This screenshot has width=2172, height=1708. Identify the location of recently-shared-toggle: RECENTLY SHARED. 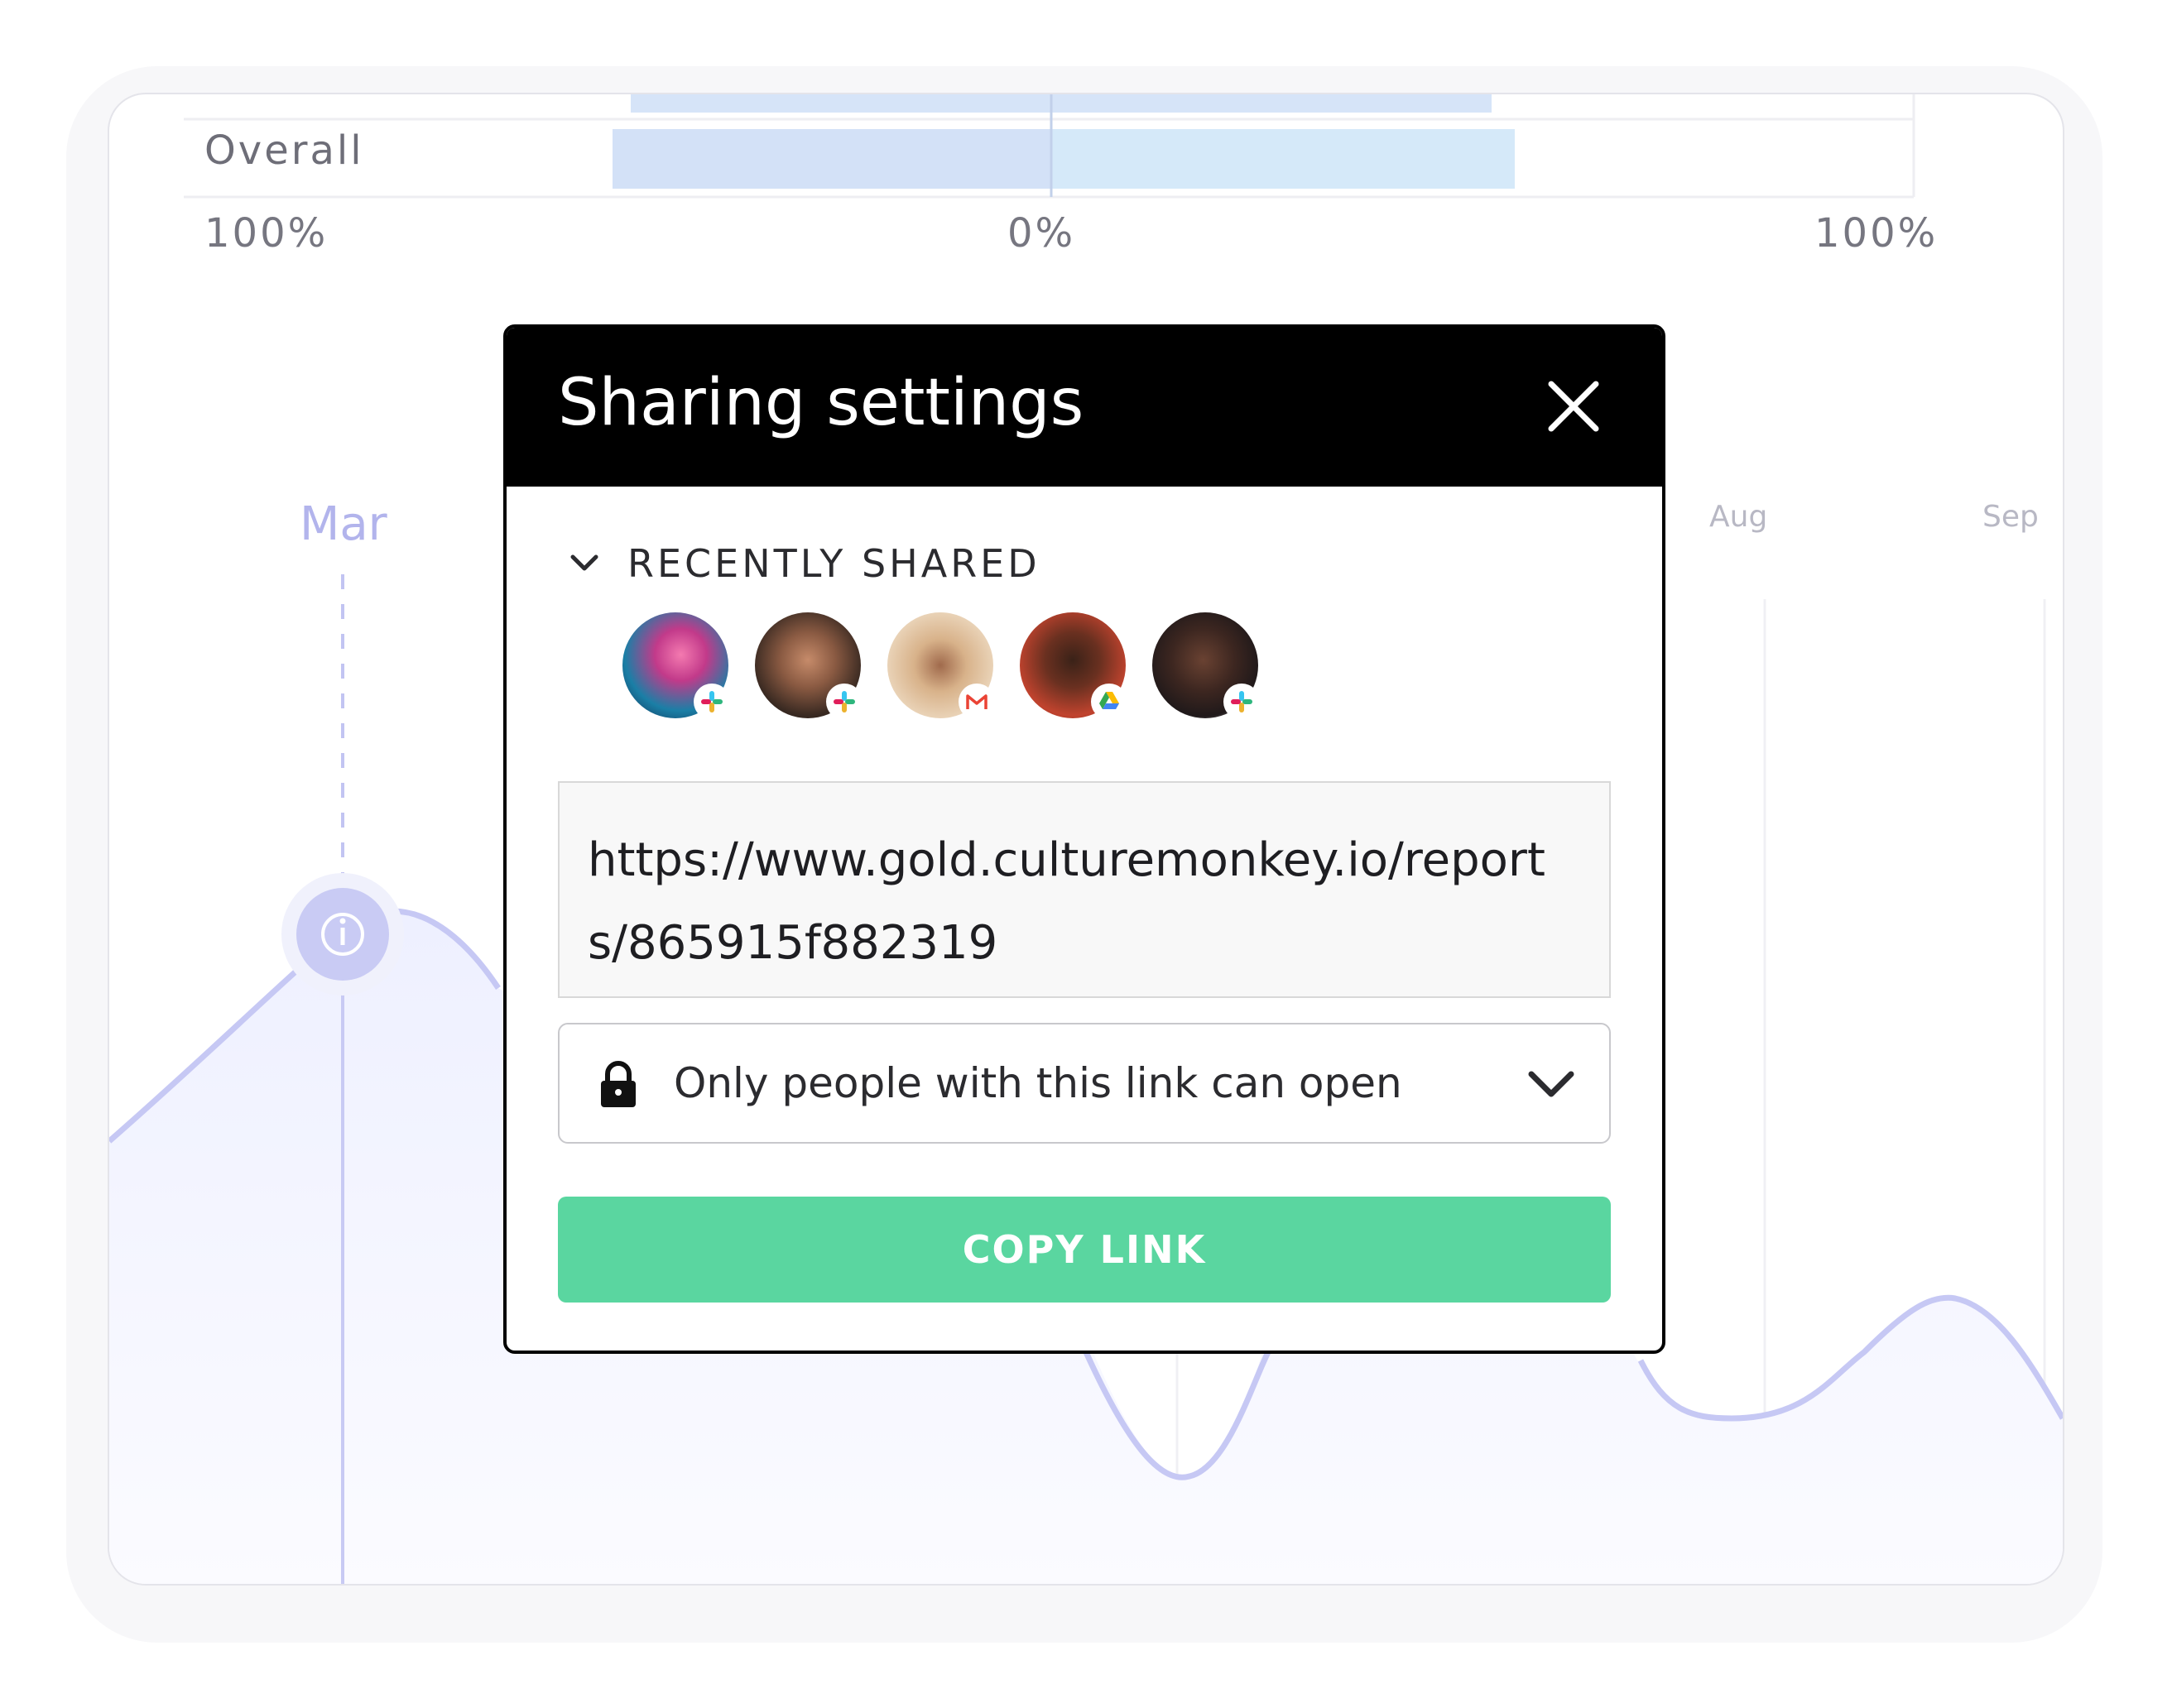
(804, 563).